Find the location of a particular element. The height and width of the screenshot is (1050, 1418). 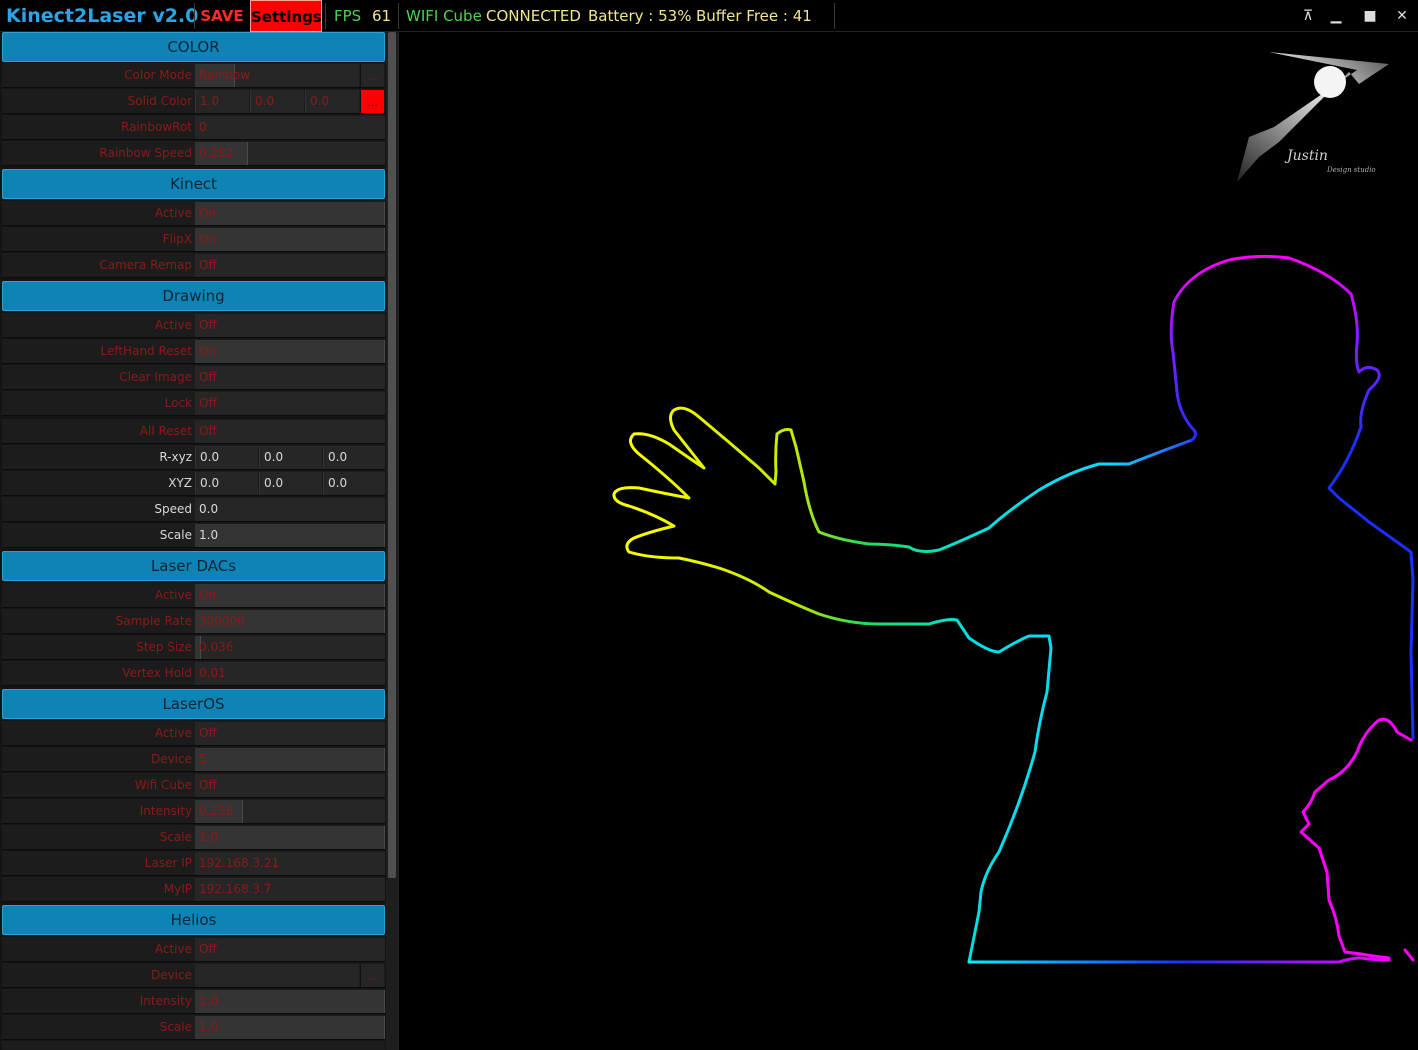

clear-image-toggle: Off is located at coordinates (290, 377).